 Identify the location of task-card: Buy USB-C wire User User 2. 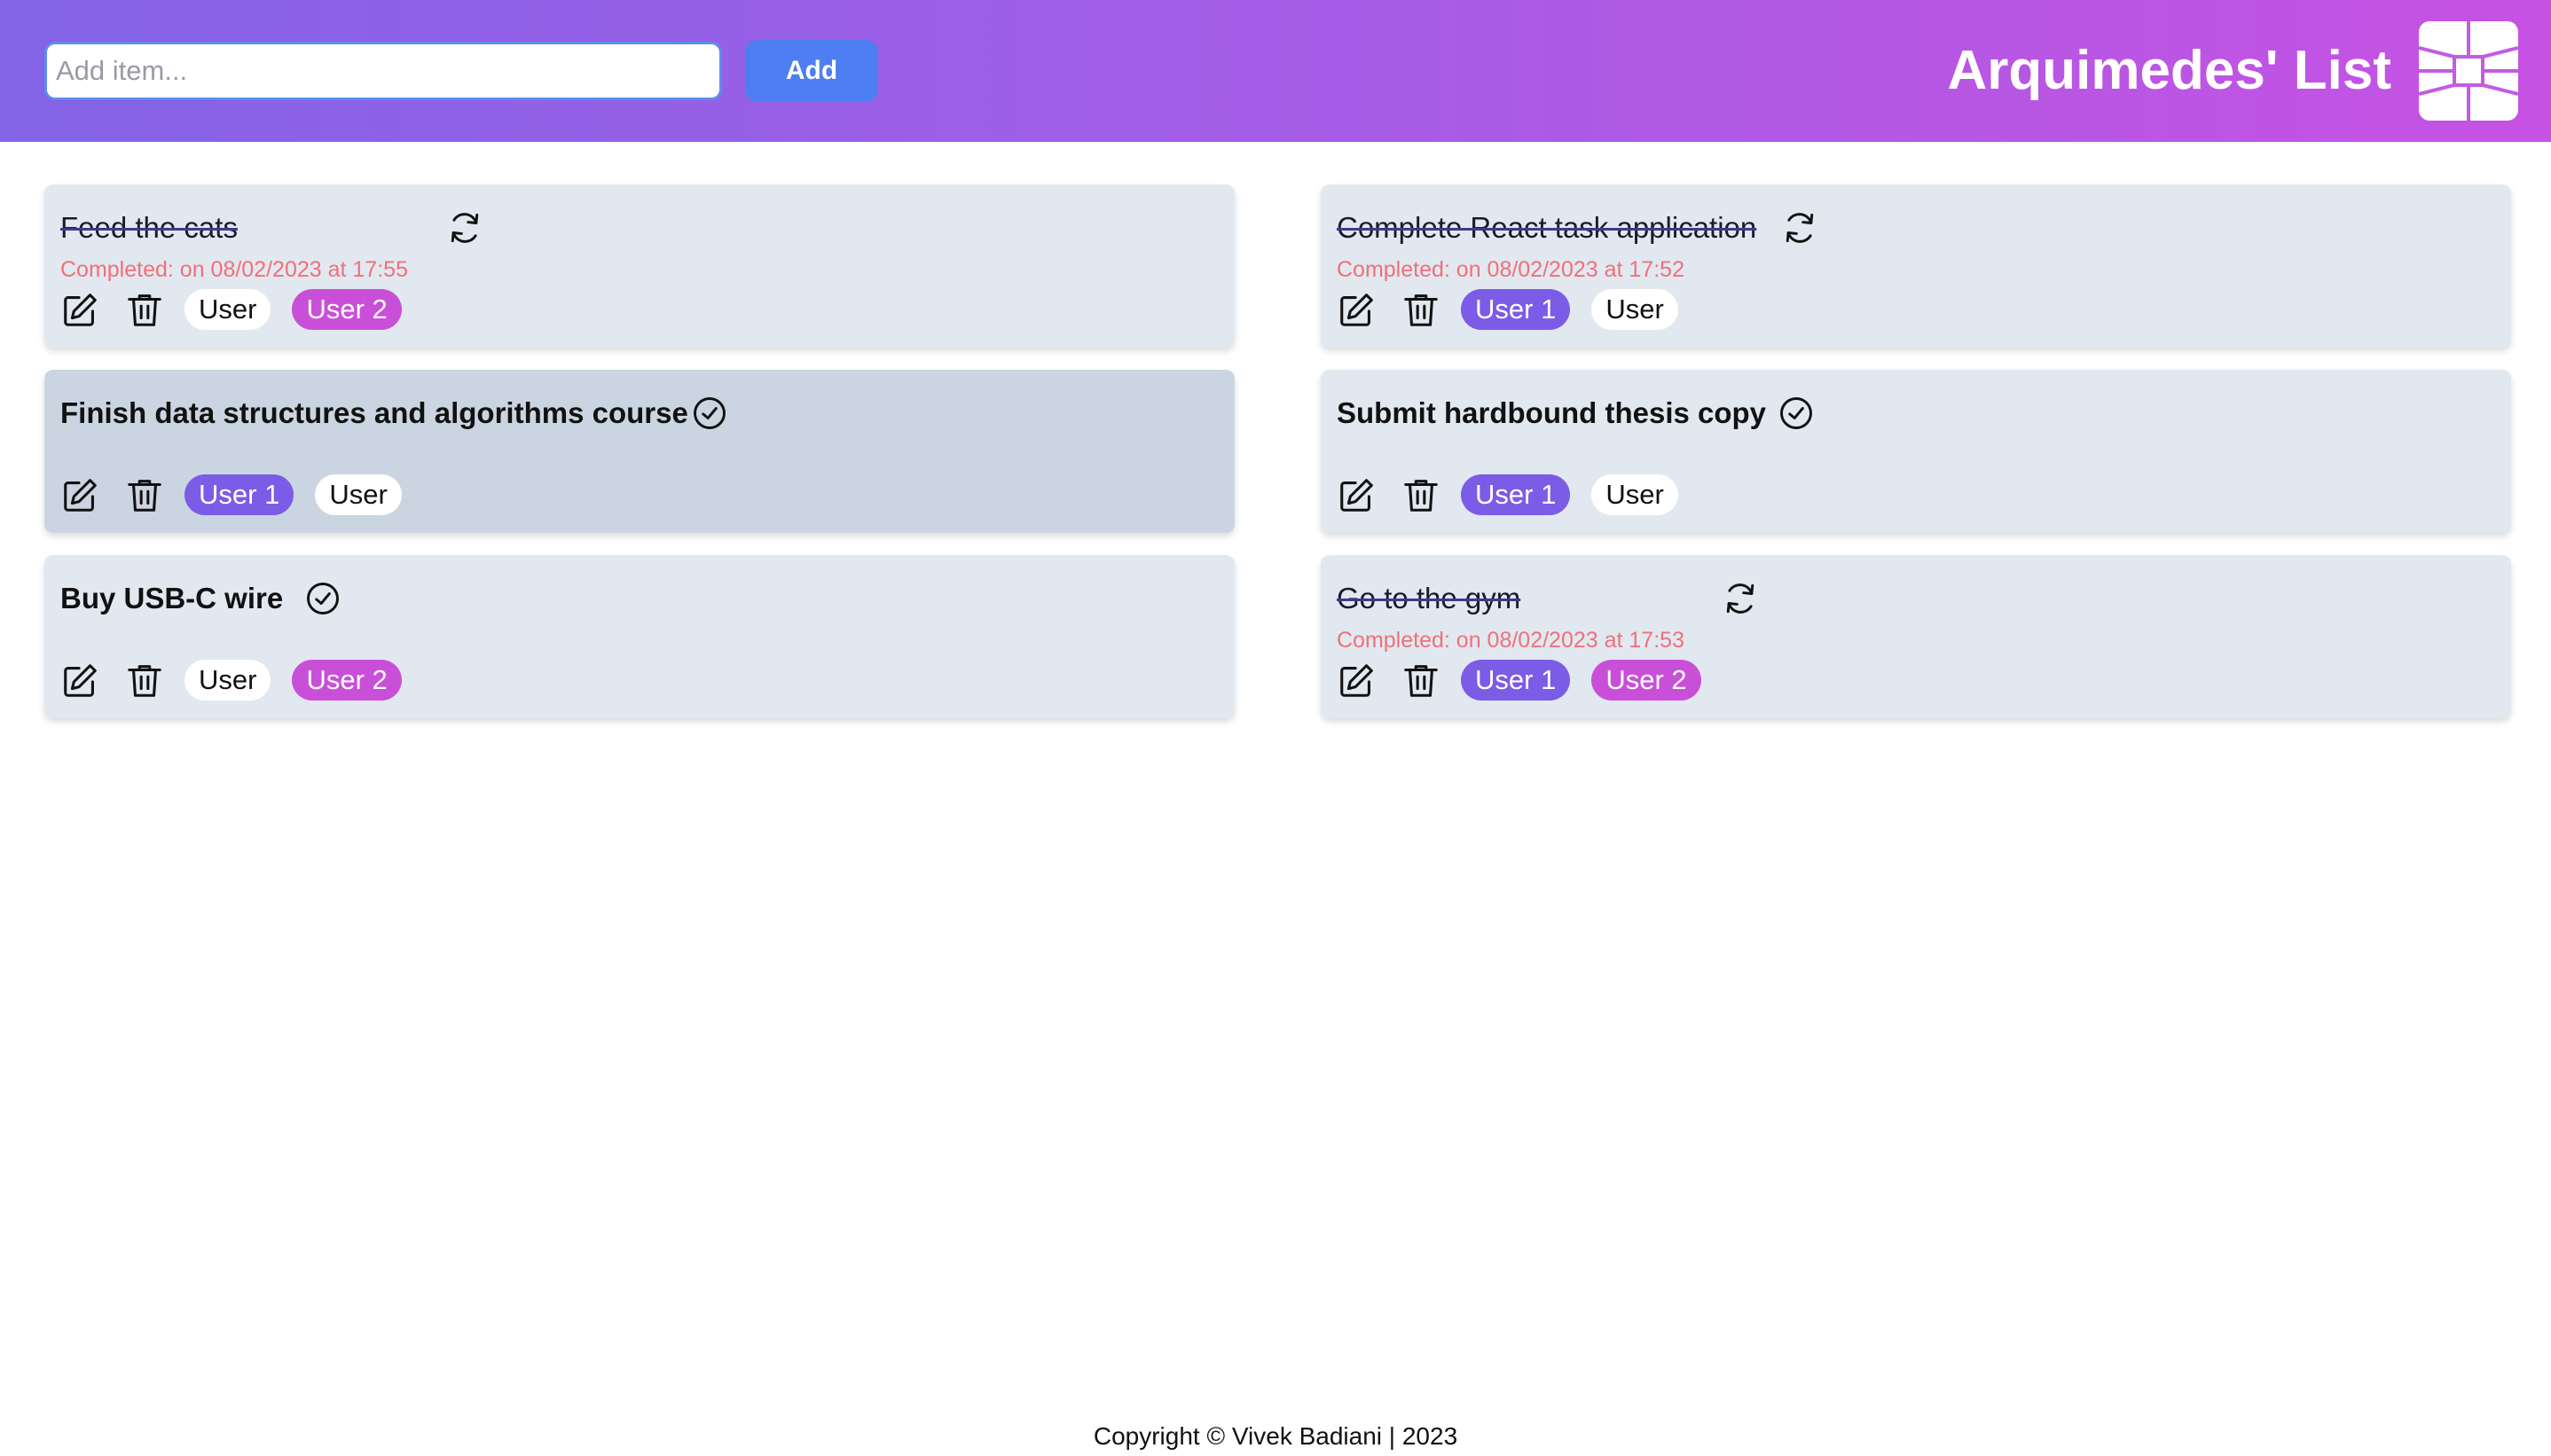
(639, 636).